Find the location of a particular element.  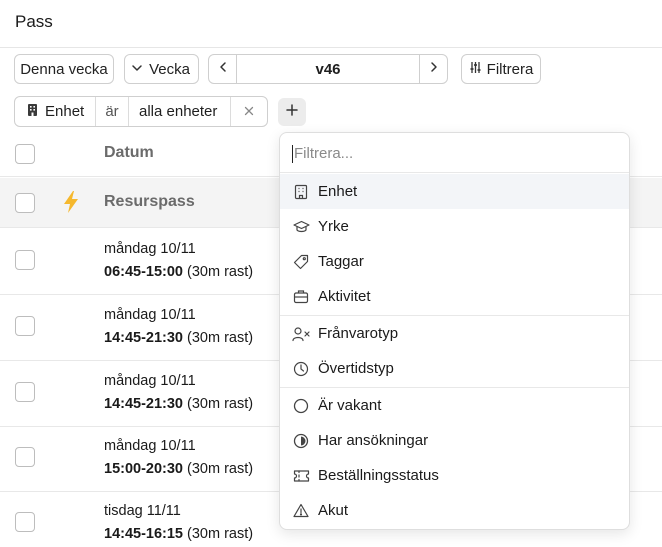

shift-time: 06:45-15:00 is located at coordinates (143, 272).